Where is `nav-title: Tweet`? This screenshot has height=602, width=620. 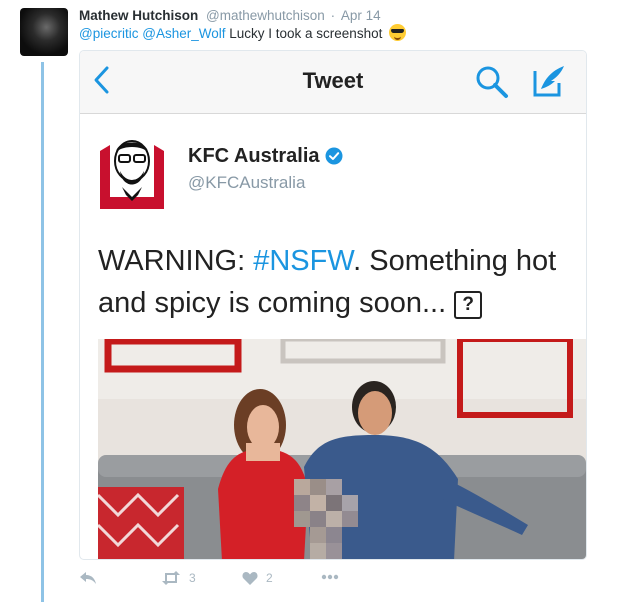 nav-title: Tweet is located at coordinates (333, 80).